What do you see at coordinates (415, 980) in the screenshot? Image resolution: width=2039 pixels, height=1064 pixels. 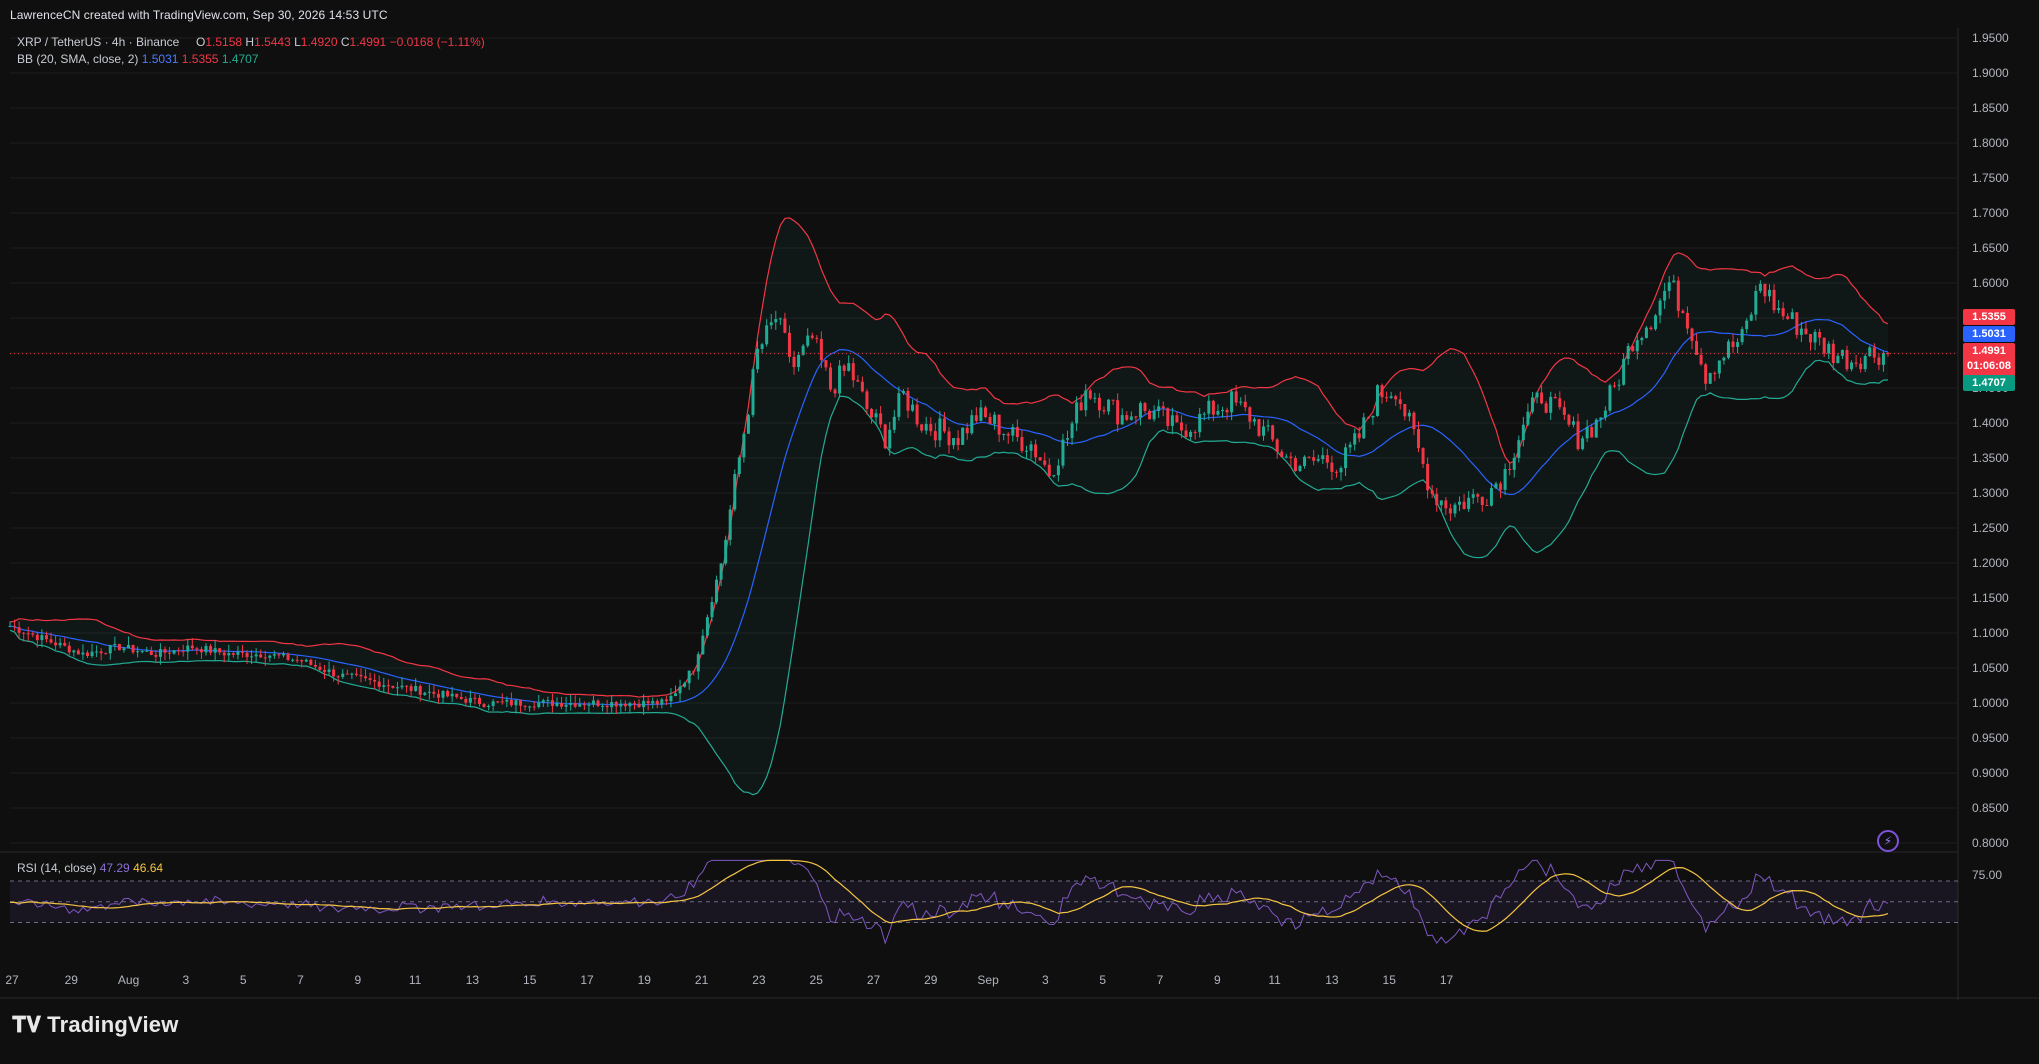 I see `x-tick-label: 11` at bounding box center [415, 980].